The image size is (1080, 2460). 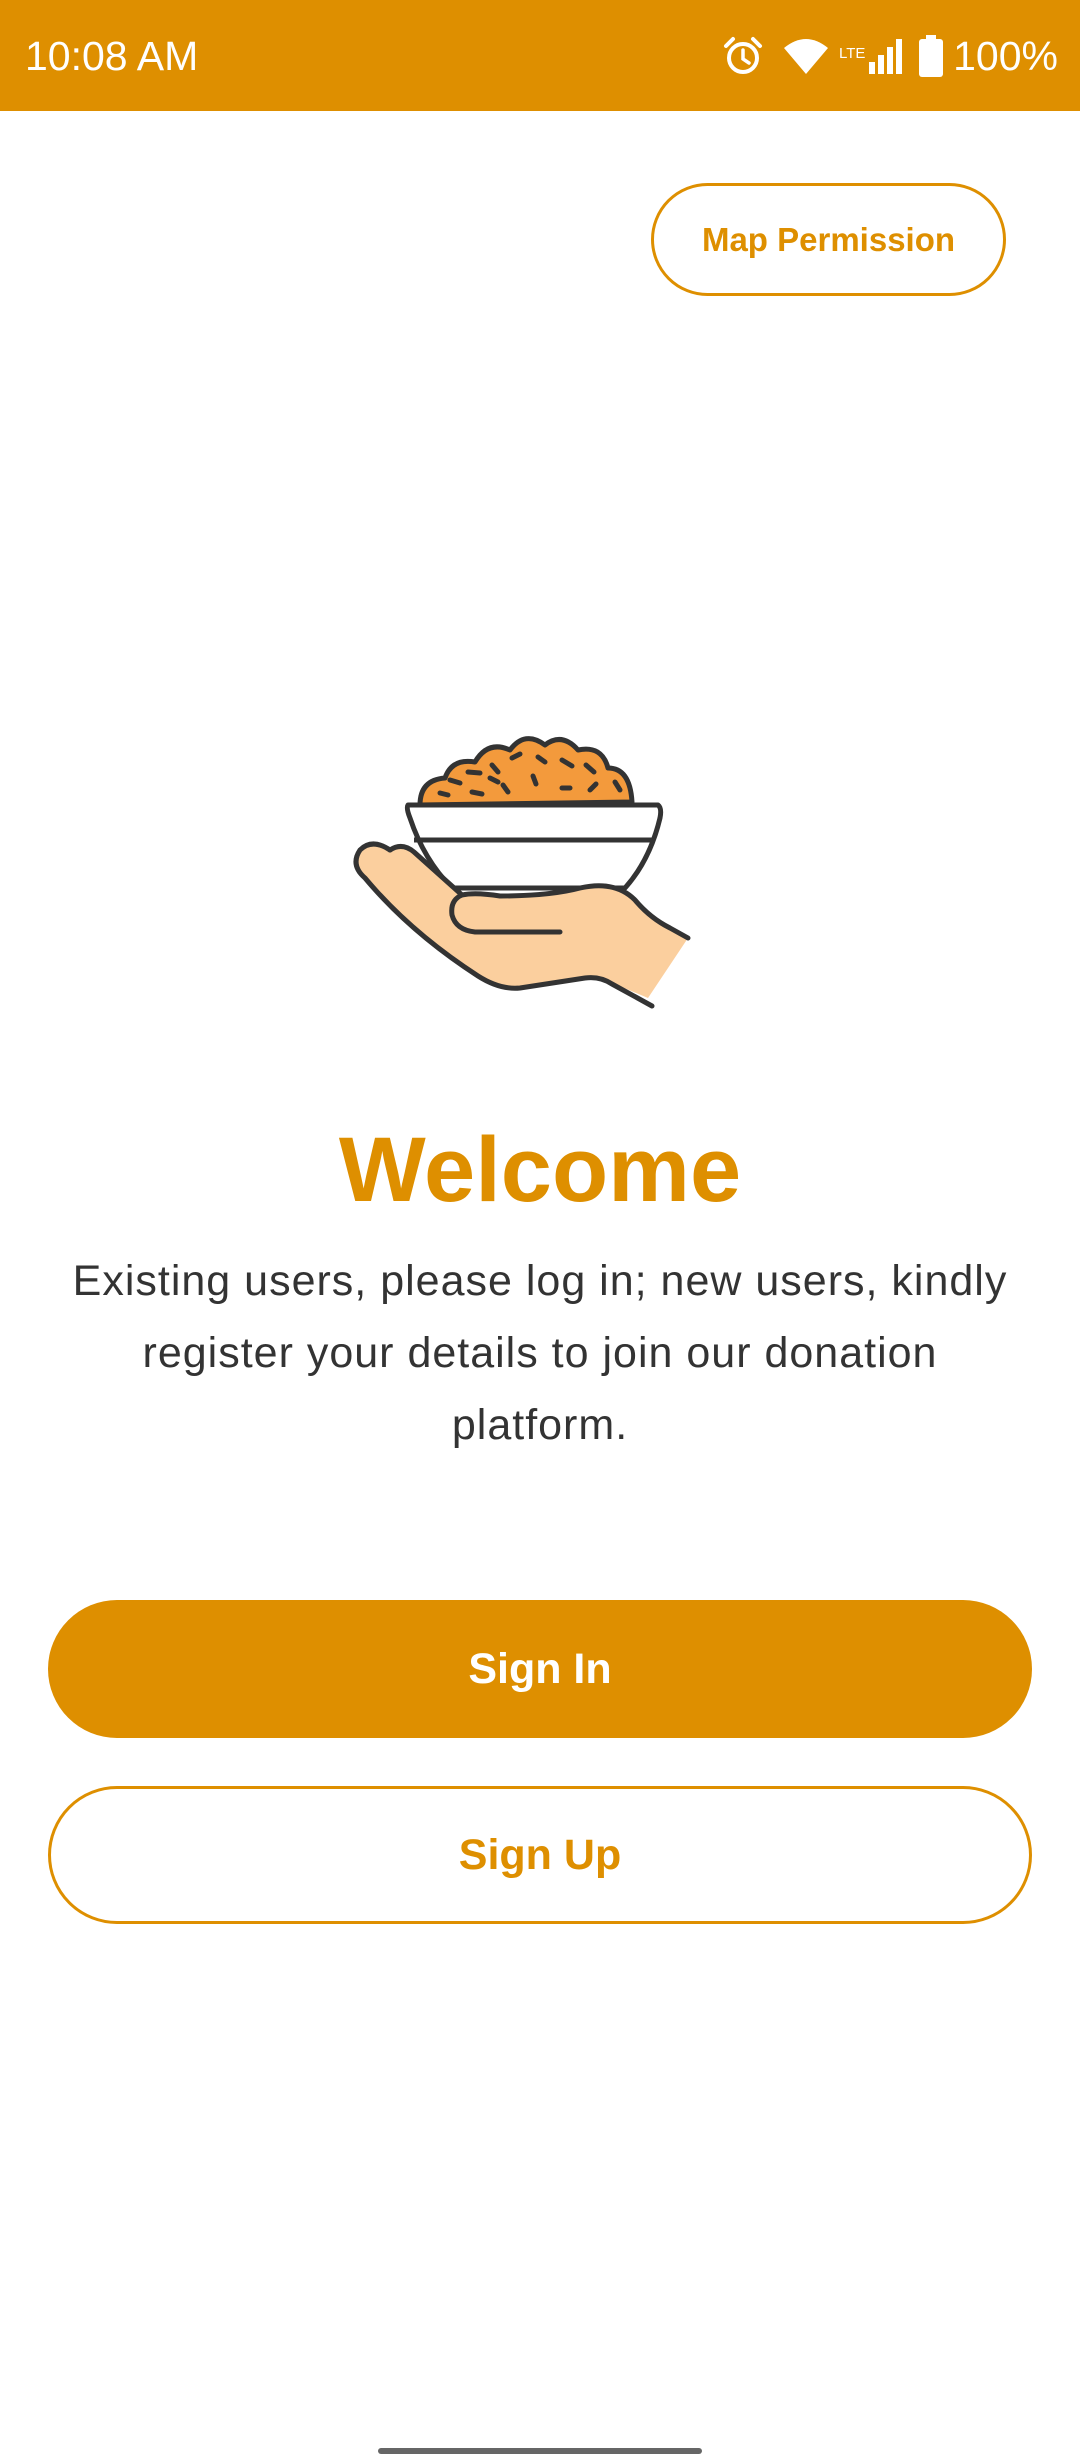 I want to click on status-bar: 10:08 AM LTE 100%, so click(x=540, y=55).